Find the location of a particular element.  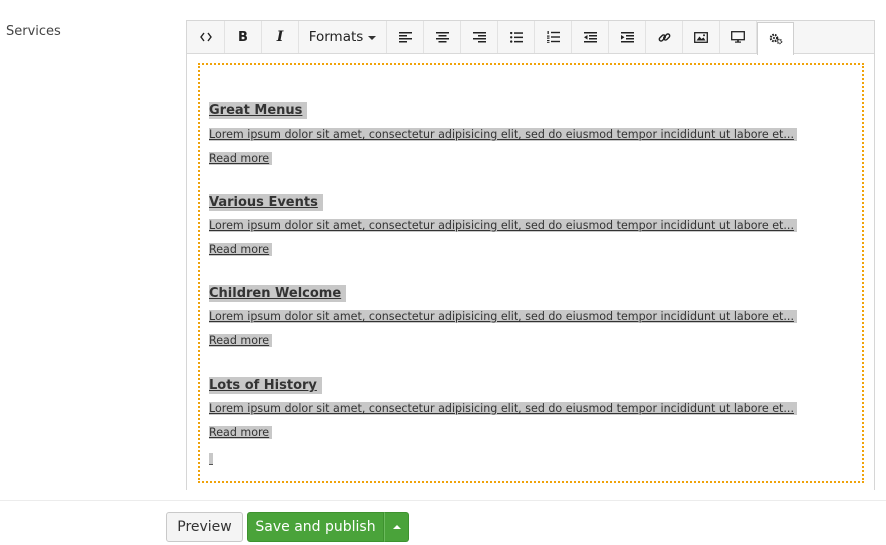

bold-button: B is located at coordinates (243, 37).